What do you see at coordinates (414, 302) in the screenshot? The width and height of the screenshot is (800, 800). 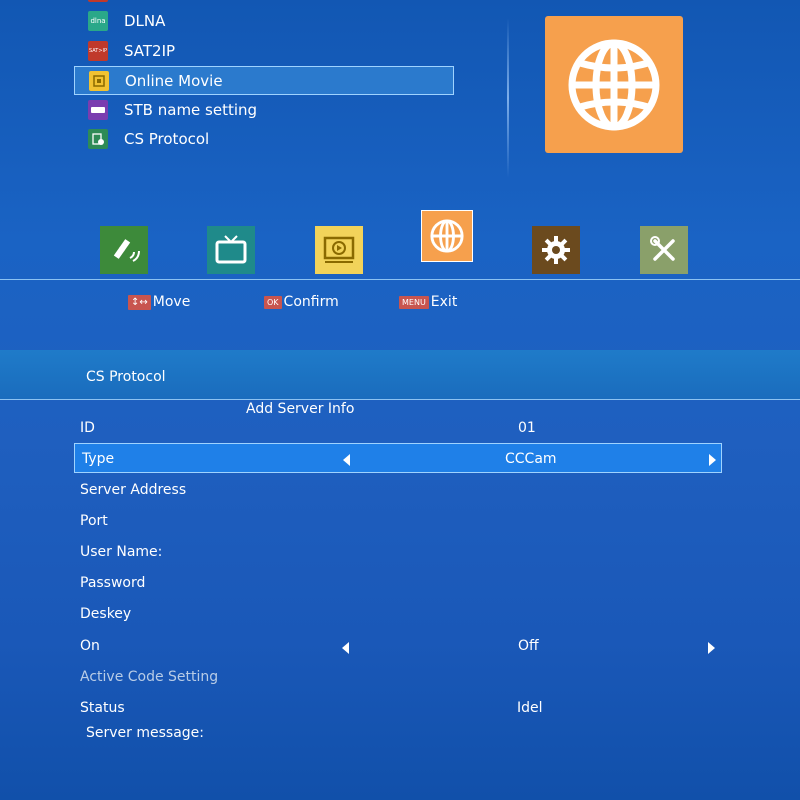 I see `menu-key: MENU` at bounding box center [414, 302].